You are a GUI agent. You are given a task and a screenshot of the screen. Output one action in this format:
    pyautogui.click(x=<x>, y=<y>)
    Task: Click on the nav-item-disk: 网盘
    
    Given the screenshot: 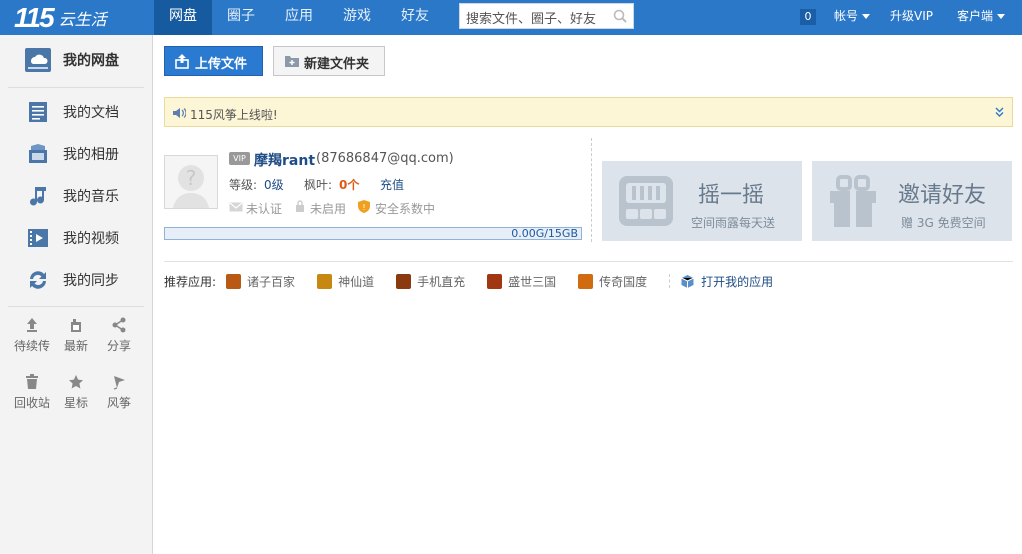 What is the action you would take?
    pyautogui.click(x=183, y=17)
    